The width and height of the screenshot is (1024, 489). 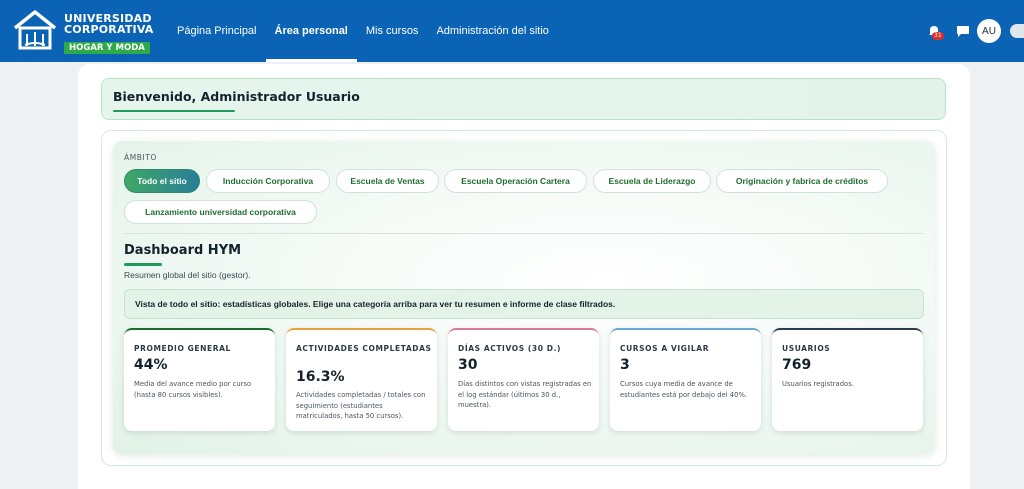 I want to click on brand-text: UNIVERSIDAD CORPORATIVA HOGAR Y MODA, so click(x=109, y=33).